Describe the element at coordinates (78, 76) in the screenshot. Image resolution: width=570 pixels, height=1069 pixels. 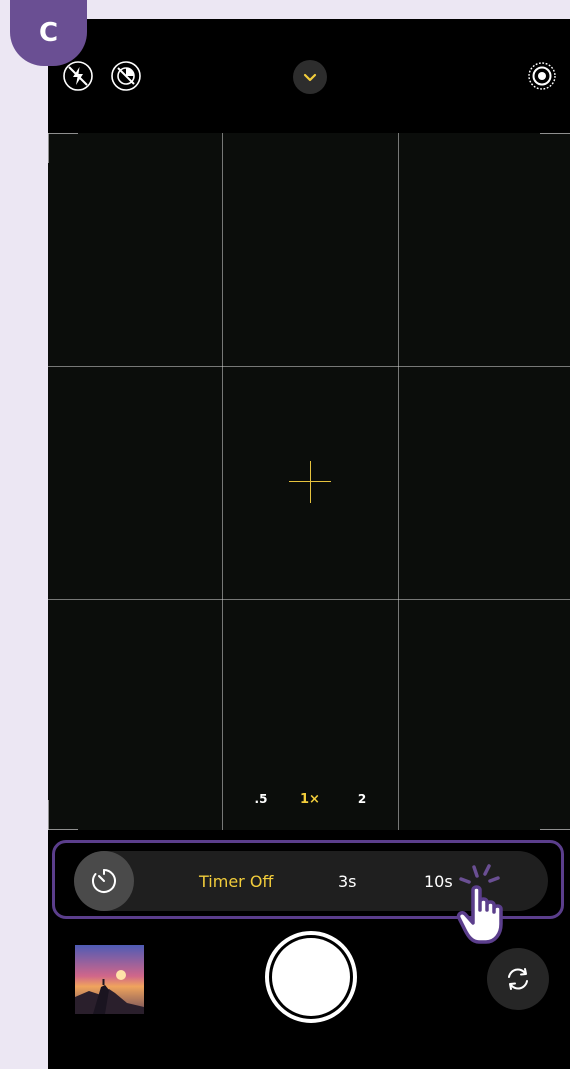
I see `flash-off-icon` at that location.